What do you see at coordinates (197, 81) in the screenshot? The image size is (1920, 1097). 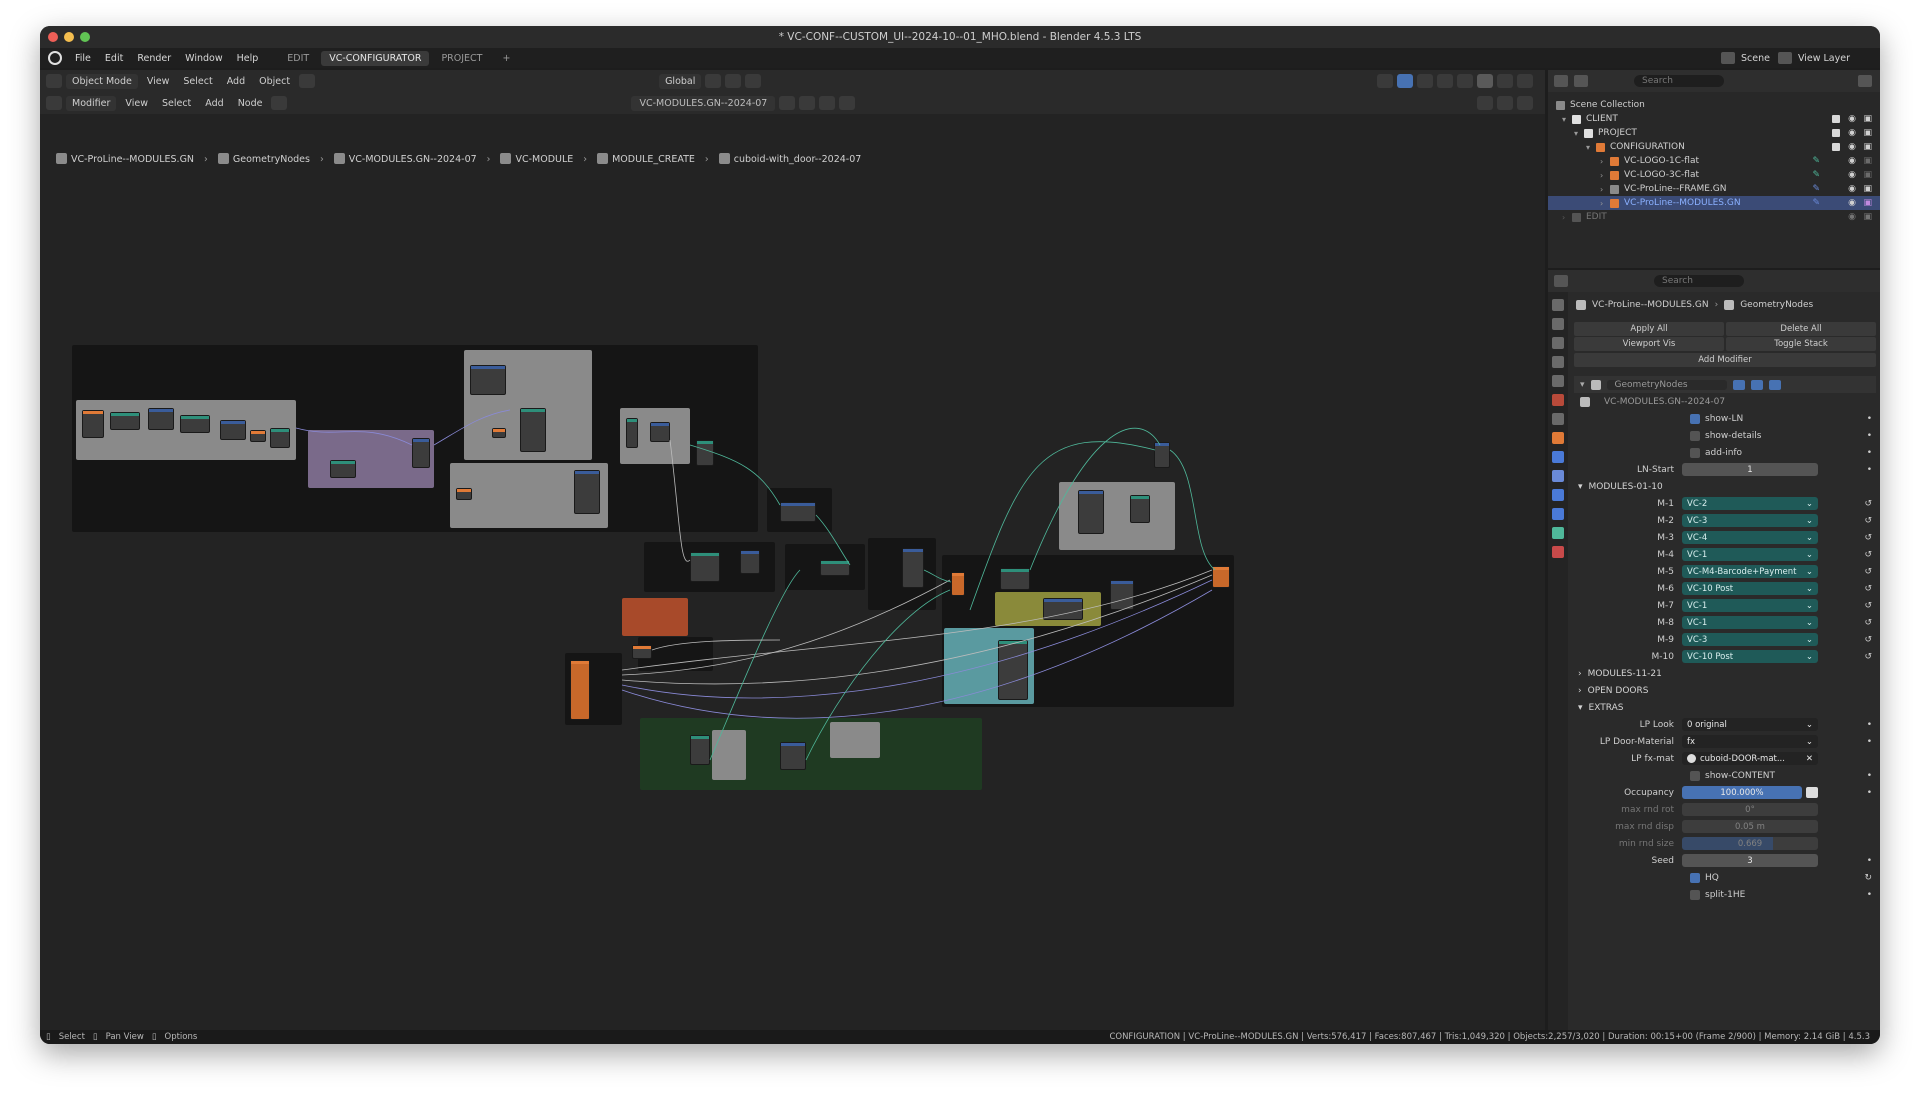 I see `viewport-menu-select: Select` at bounding box center [197, 81].